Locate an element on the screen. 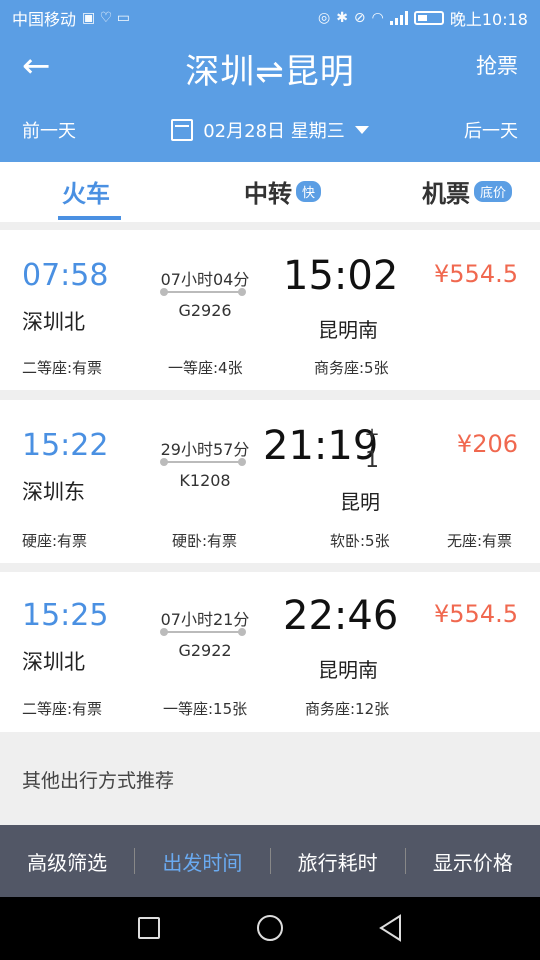 The width and height of the screenshot is (540, 960). departure-station: 深圳东 is located at coordinates (53, 492).